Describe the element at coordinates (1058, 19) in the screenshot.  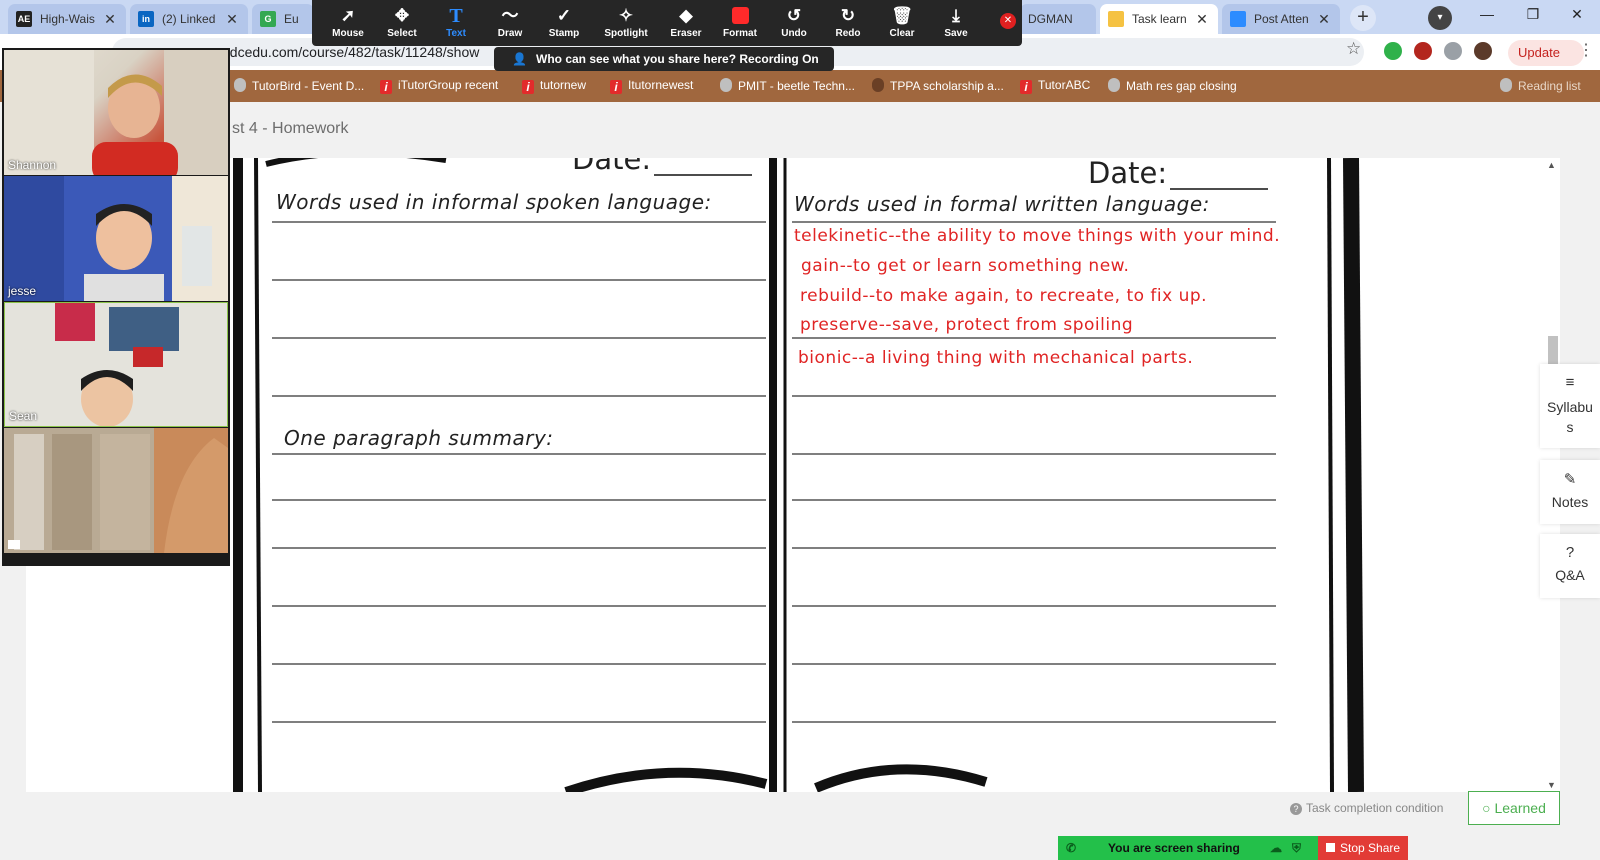
I see `tab-3: DGMAN` at that location.